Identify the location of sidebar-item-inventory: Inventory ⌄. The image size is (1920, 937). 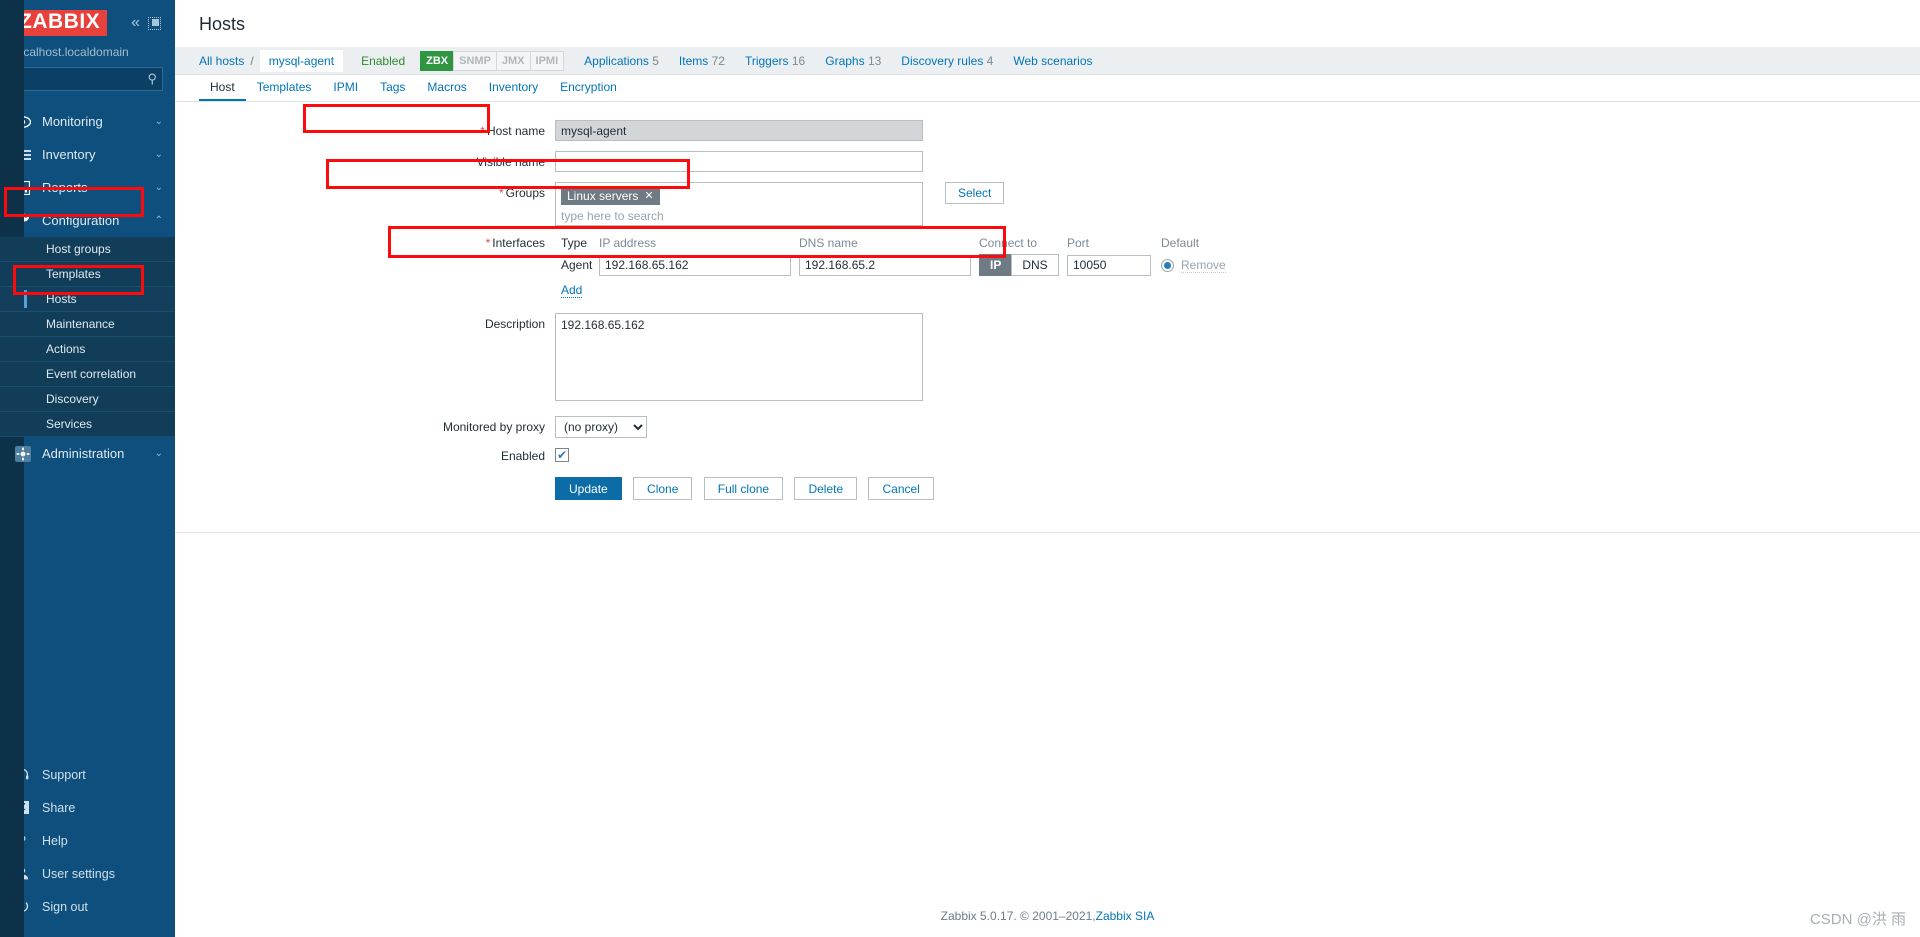
(87, 154).